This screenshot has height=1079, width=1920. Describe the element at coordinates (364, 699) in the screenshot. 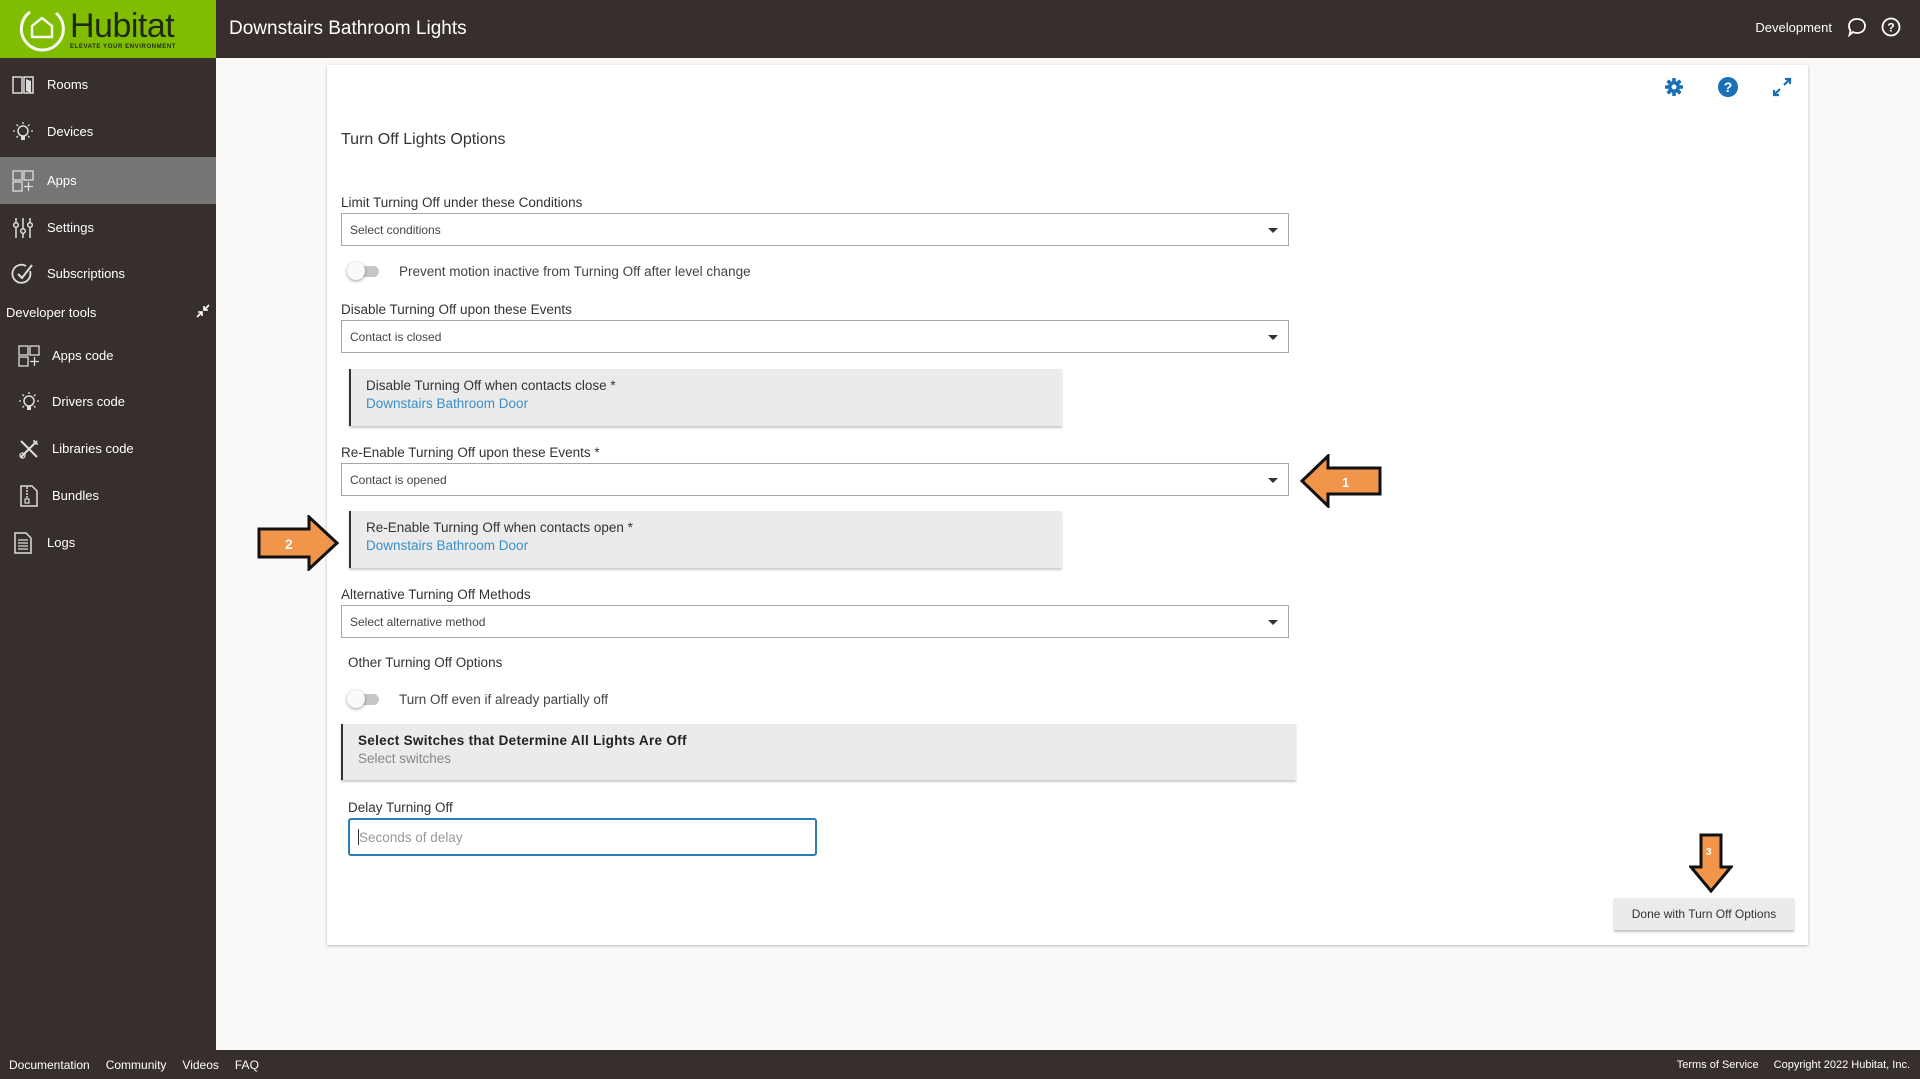

I see `partially-off-toggle` at that location.